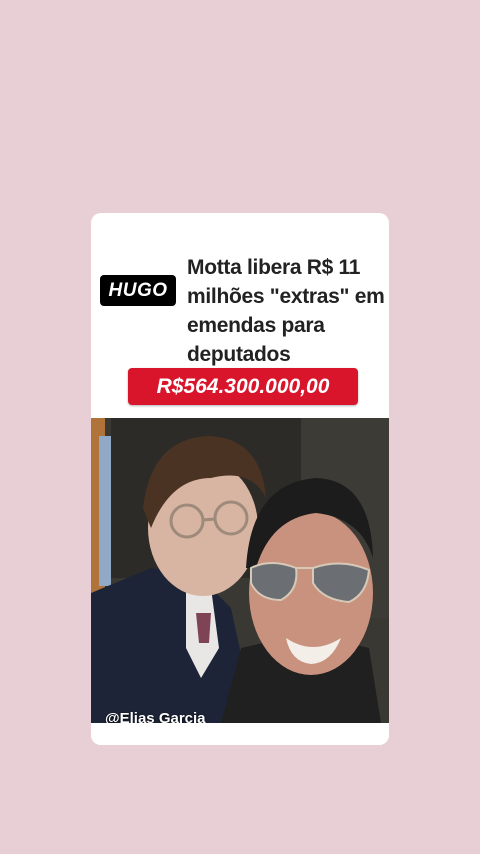 The image size is (480, 854). Describe the element at coordinates (240, 734) in the screenshot. I see `card-footer` at that location.